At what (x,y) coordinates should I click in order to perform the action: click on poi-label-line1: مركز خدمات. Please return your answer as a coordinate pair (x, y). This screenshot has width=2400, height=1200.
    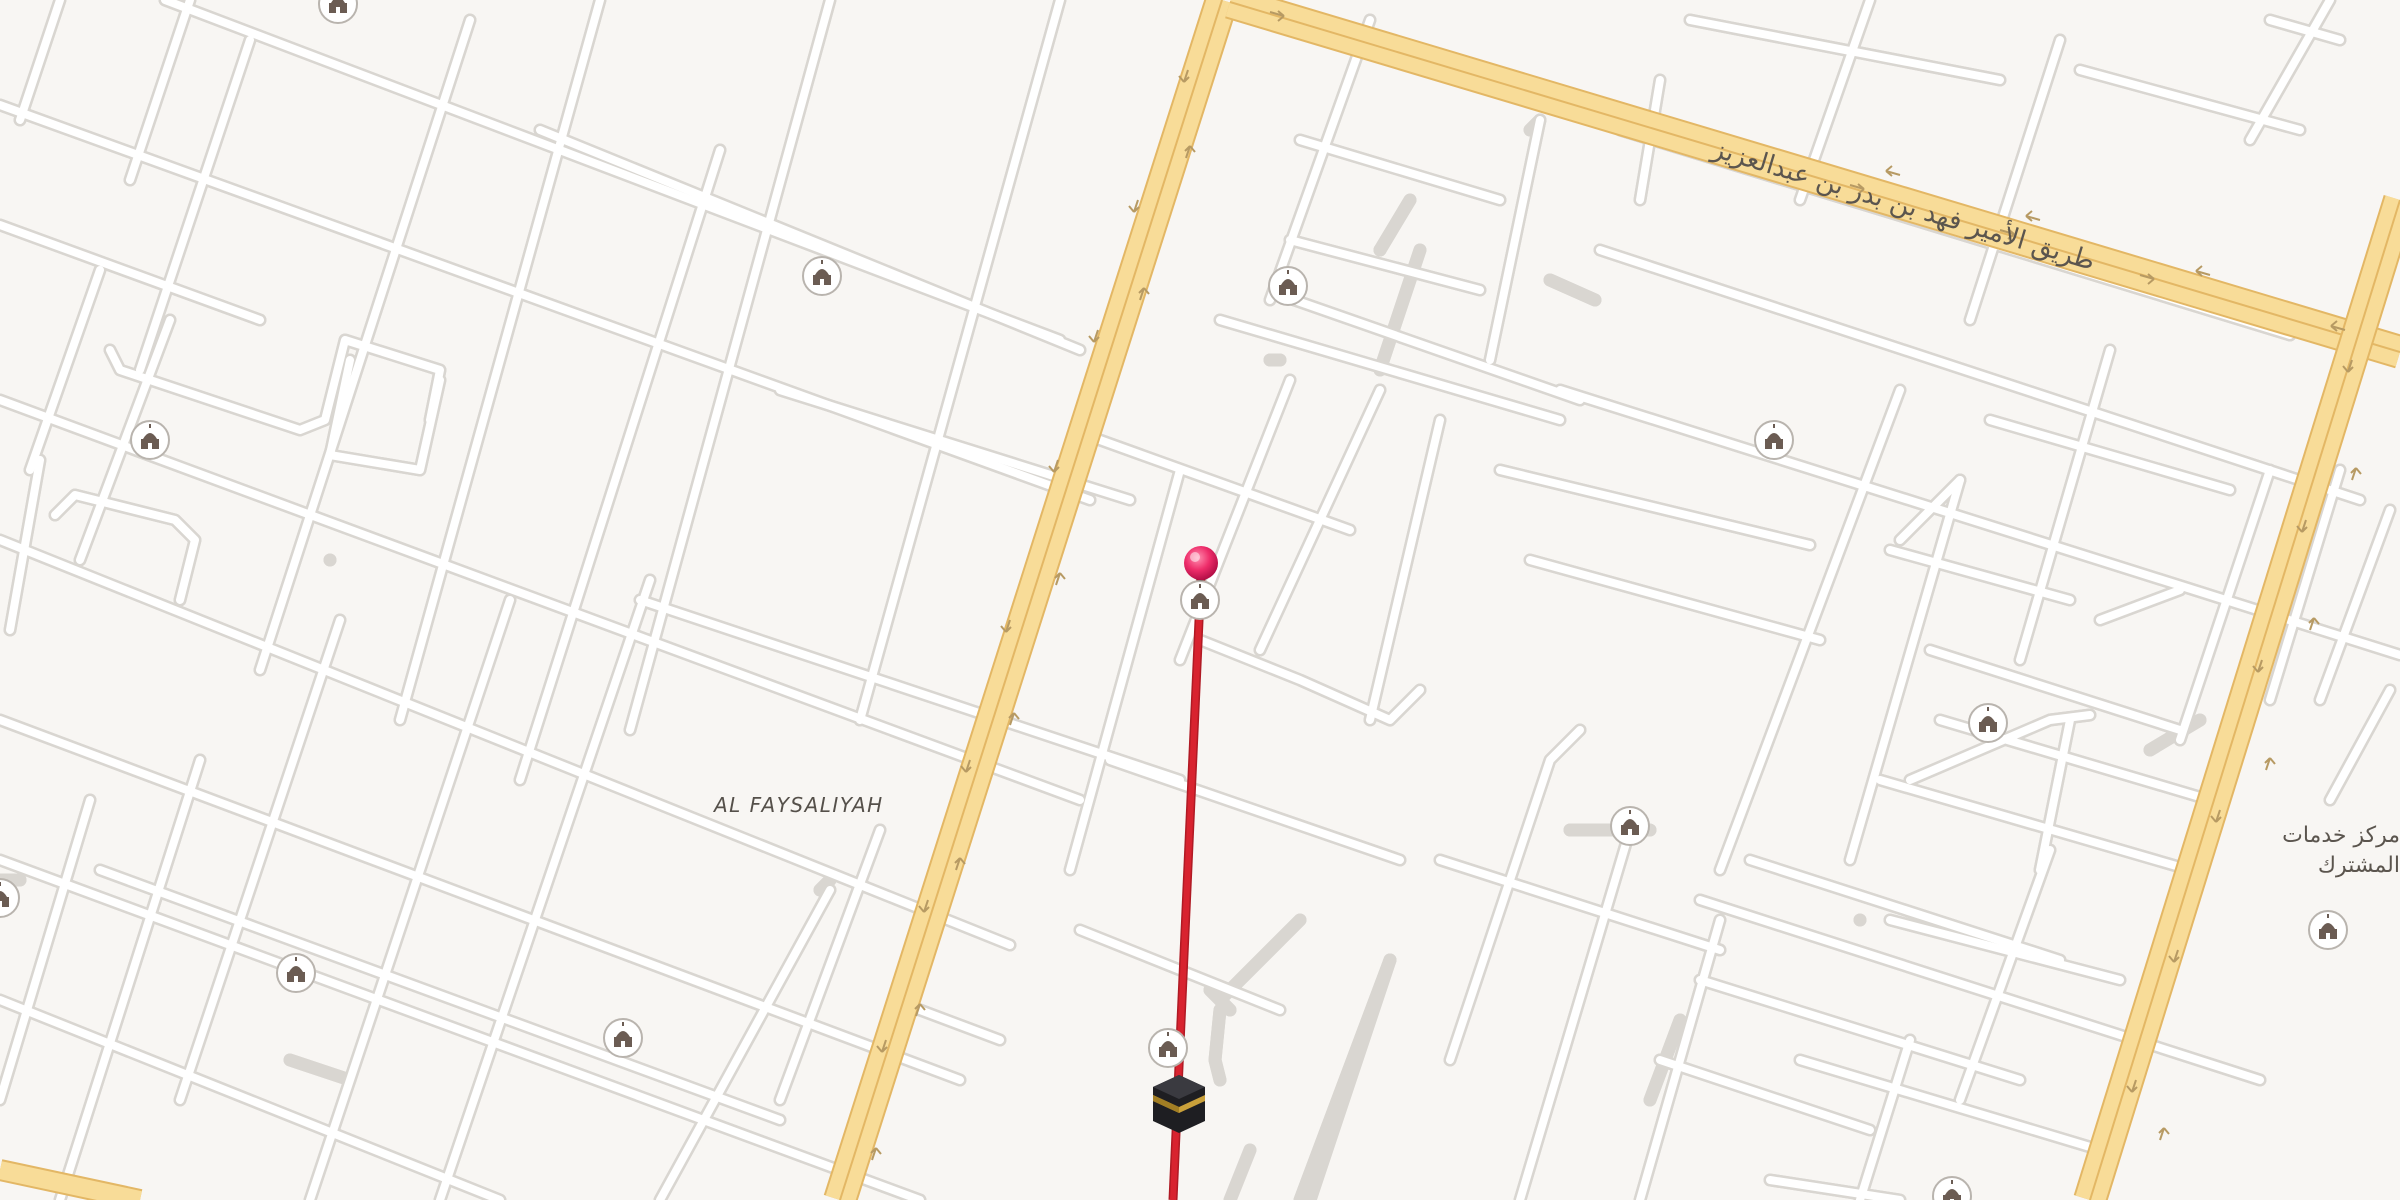
    Looking at the image, I should click on (2341, 835).